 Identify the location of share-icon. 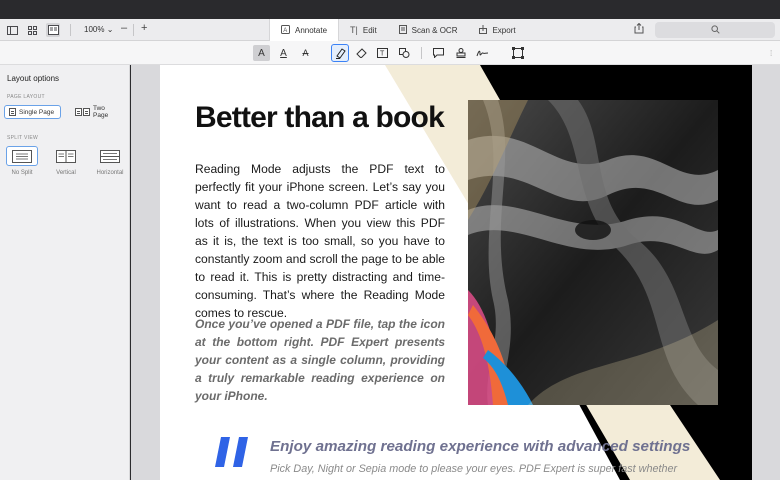
(639, 29).